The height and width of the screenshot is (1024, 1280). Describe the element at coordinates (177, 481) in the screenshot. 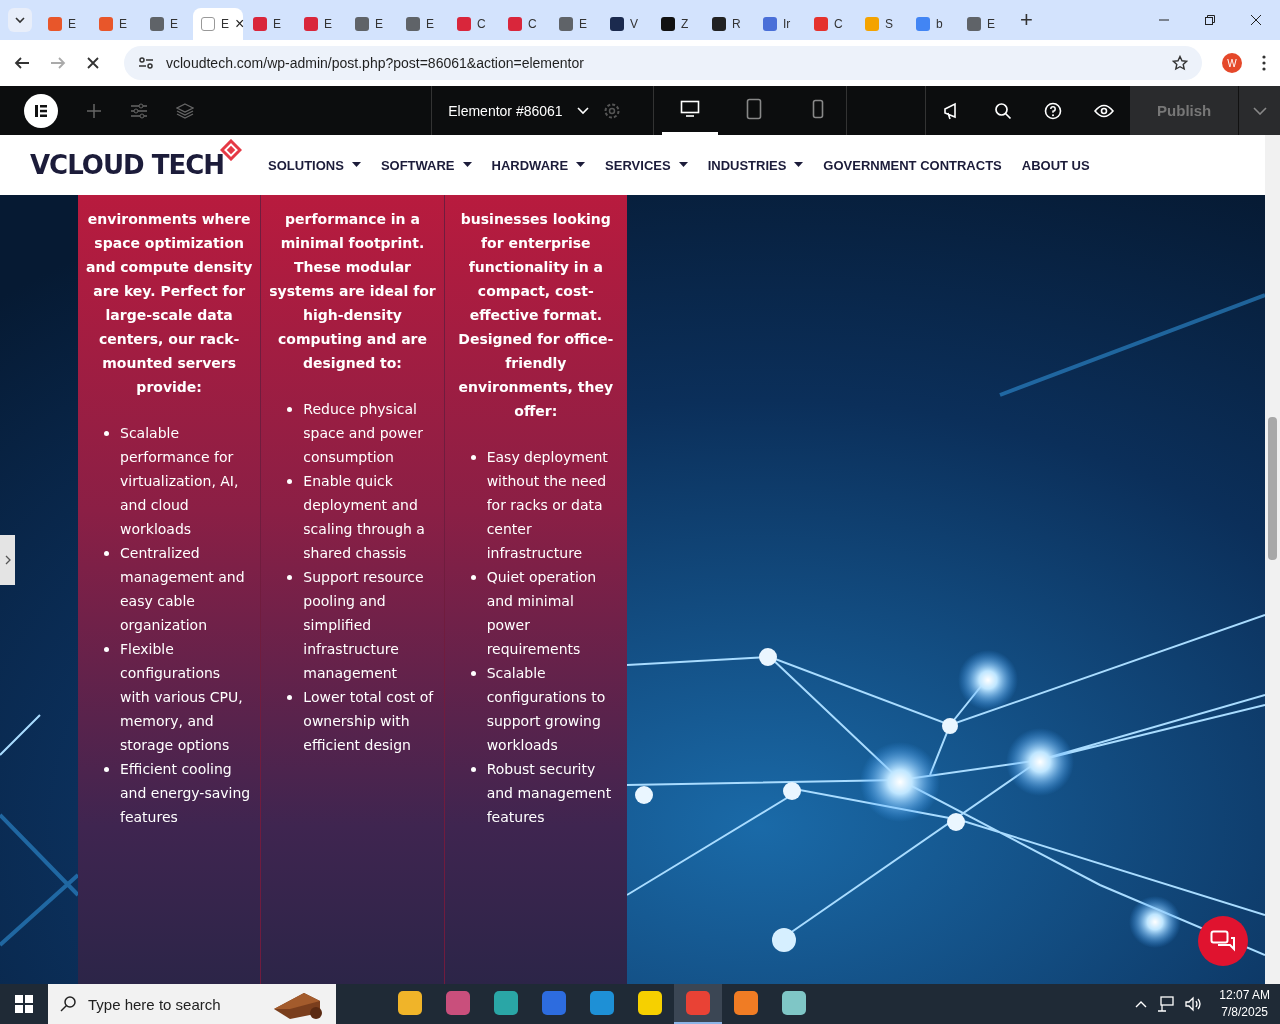

I see `bullet-item: Scalable performance for virtualization, AI, and cloud workloads` at that location.